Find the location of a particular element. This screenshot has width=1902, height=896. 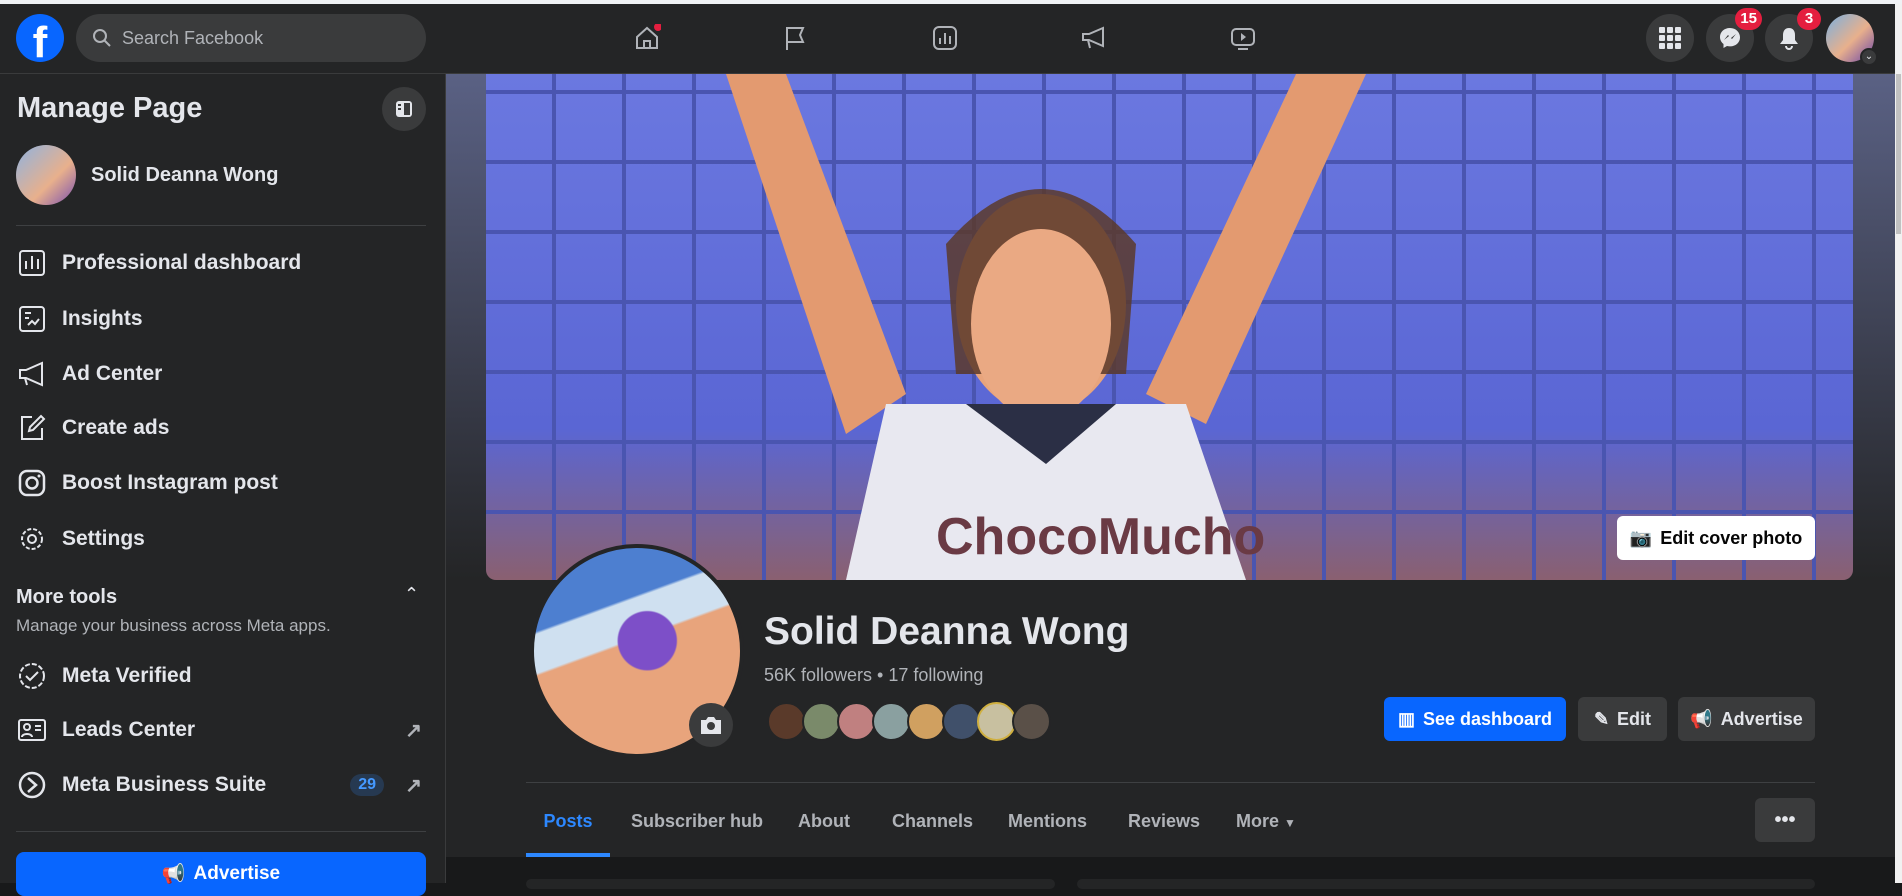

edit-cover-label: Edit cover photo is located at coordinates (1731, 537).